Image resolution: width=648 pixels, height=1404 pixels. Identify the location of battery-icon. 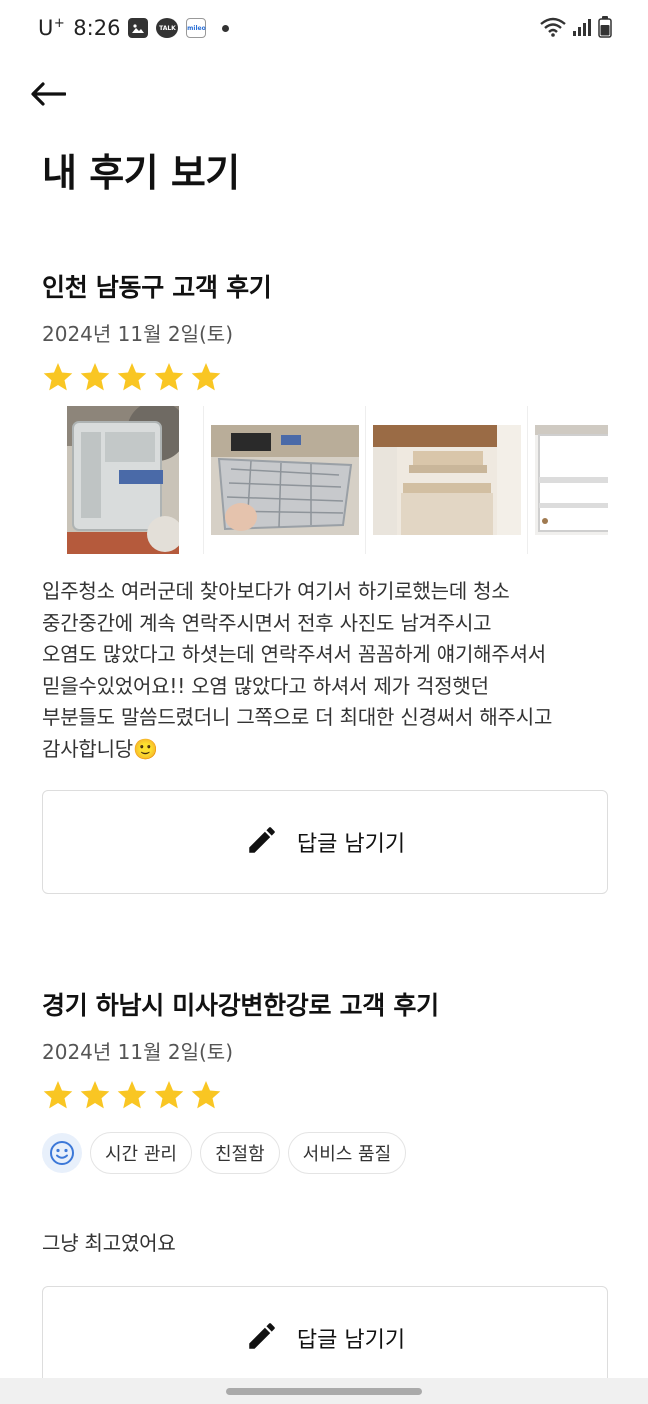
(605, 29).